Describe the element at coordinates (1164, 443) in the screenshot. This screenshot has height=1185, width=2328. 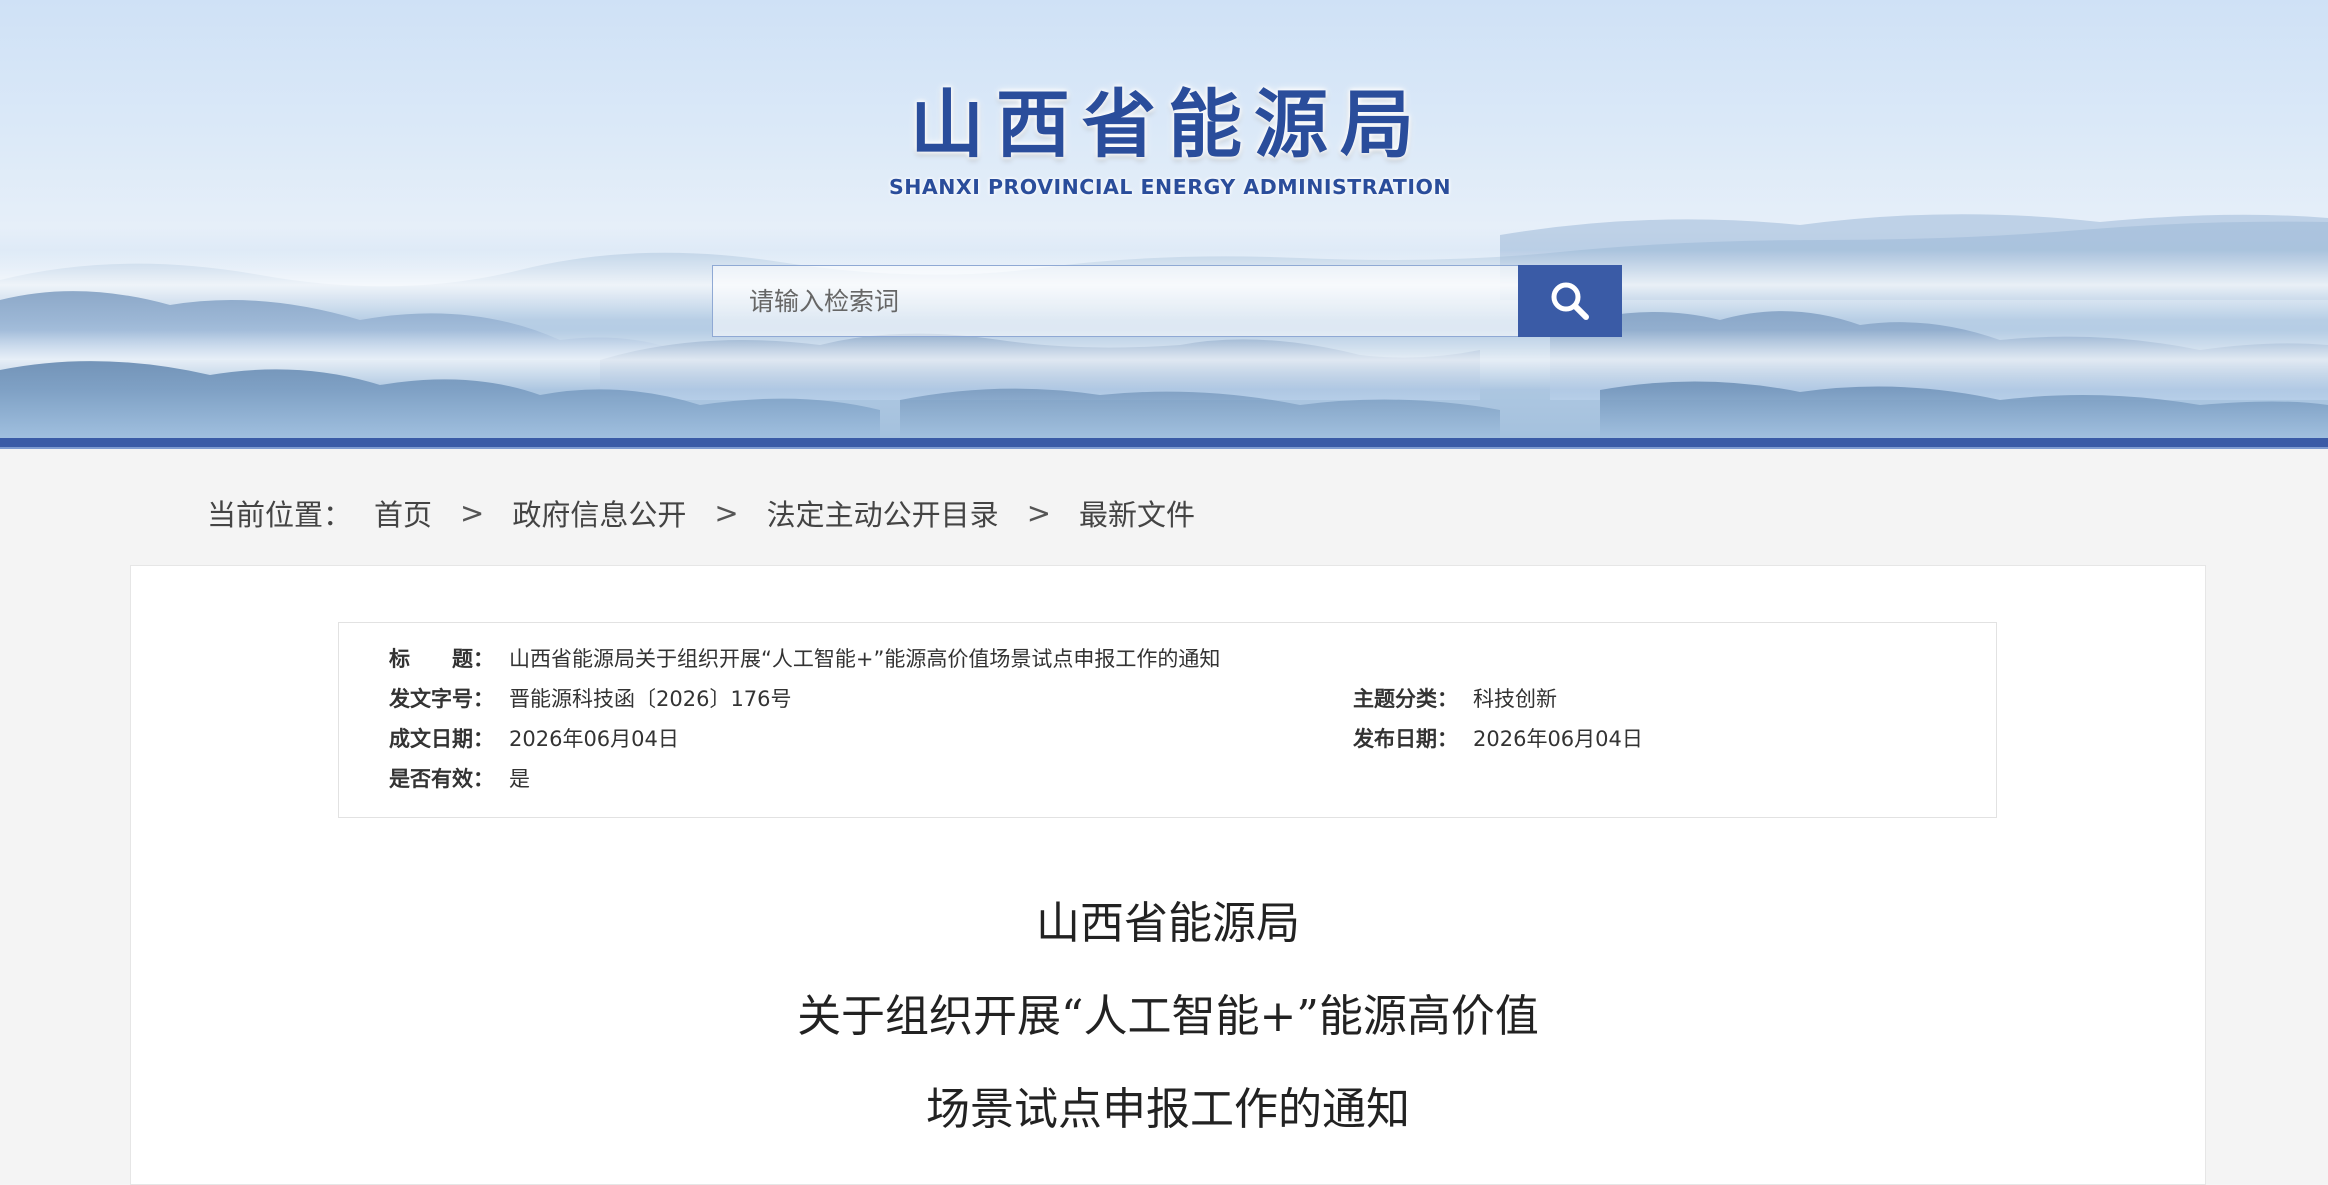
I see `header-divider` at that location.